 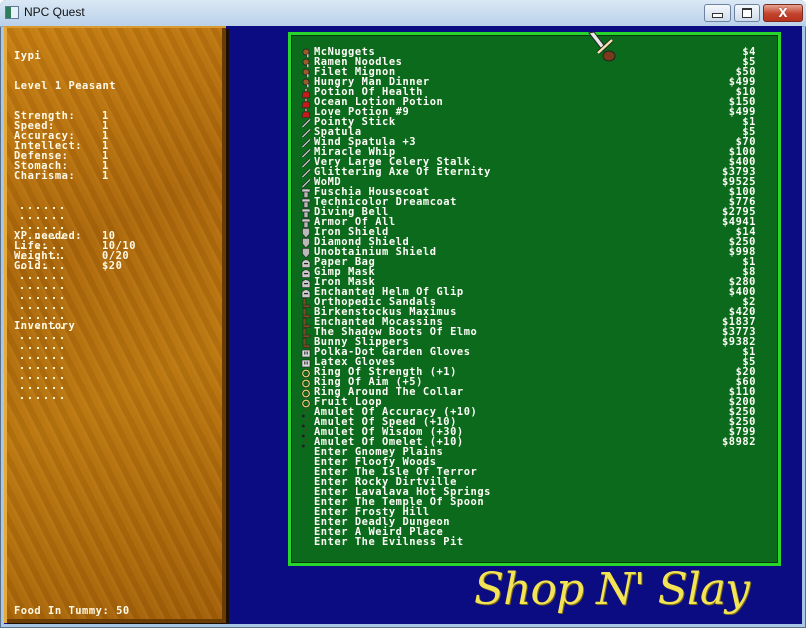 I want to click on minimize-button, so click(x=717, y=13).